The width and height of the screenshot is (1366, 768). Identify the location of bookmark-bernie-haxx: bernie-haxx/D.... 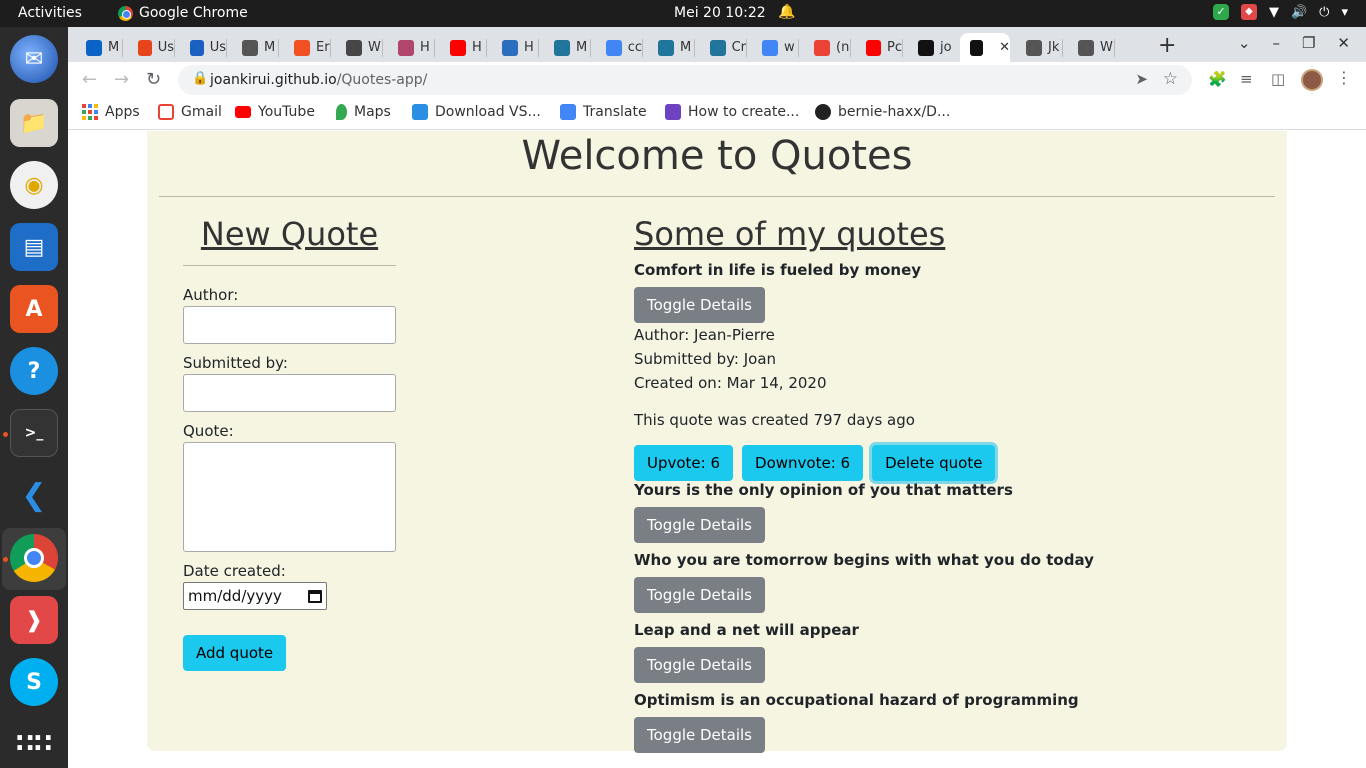
(882, 112).